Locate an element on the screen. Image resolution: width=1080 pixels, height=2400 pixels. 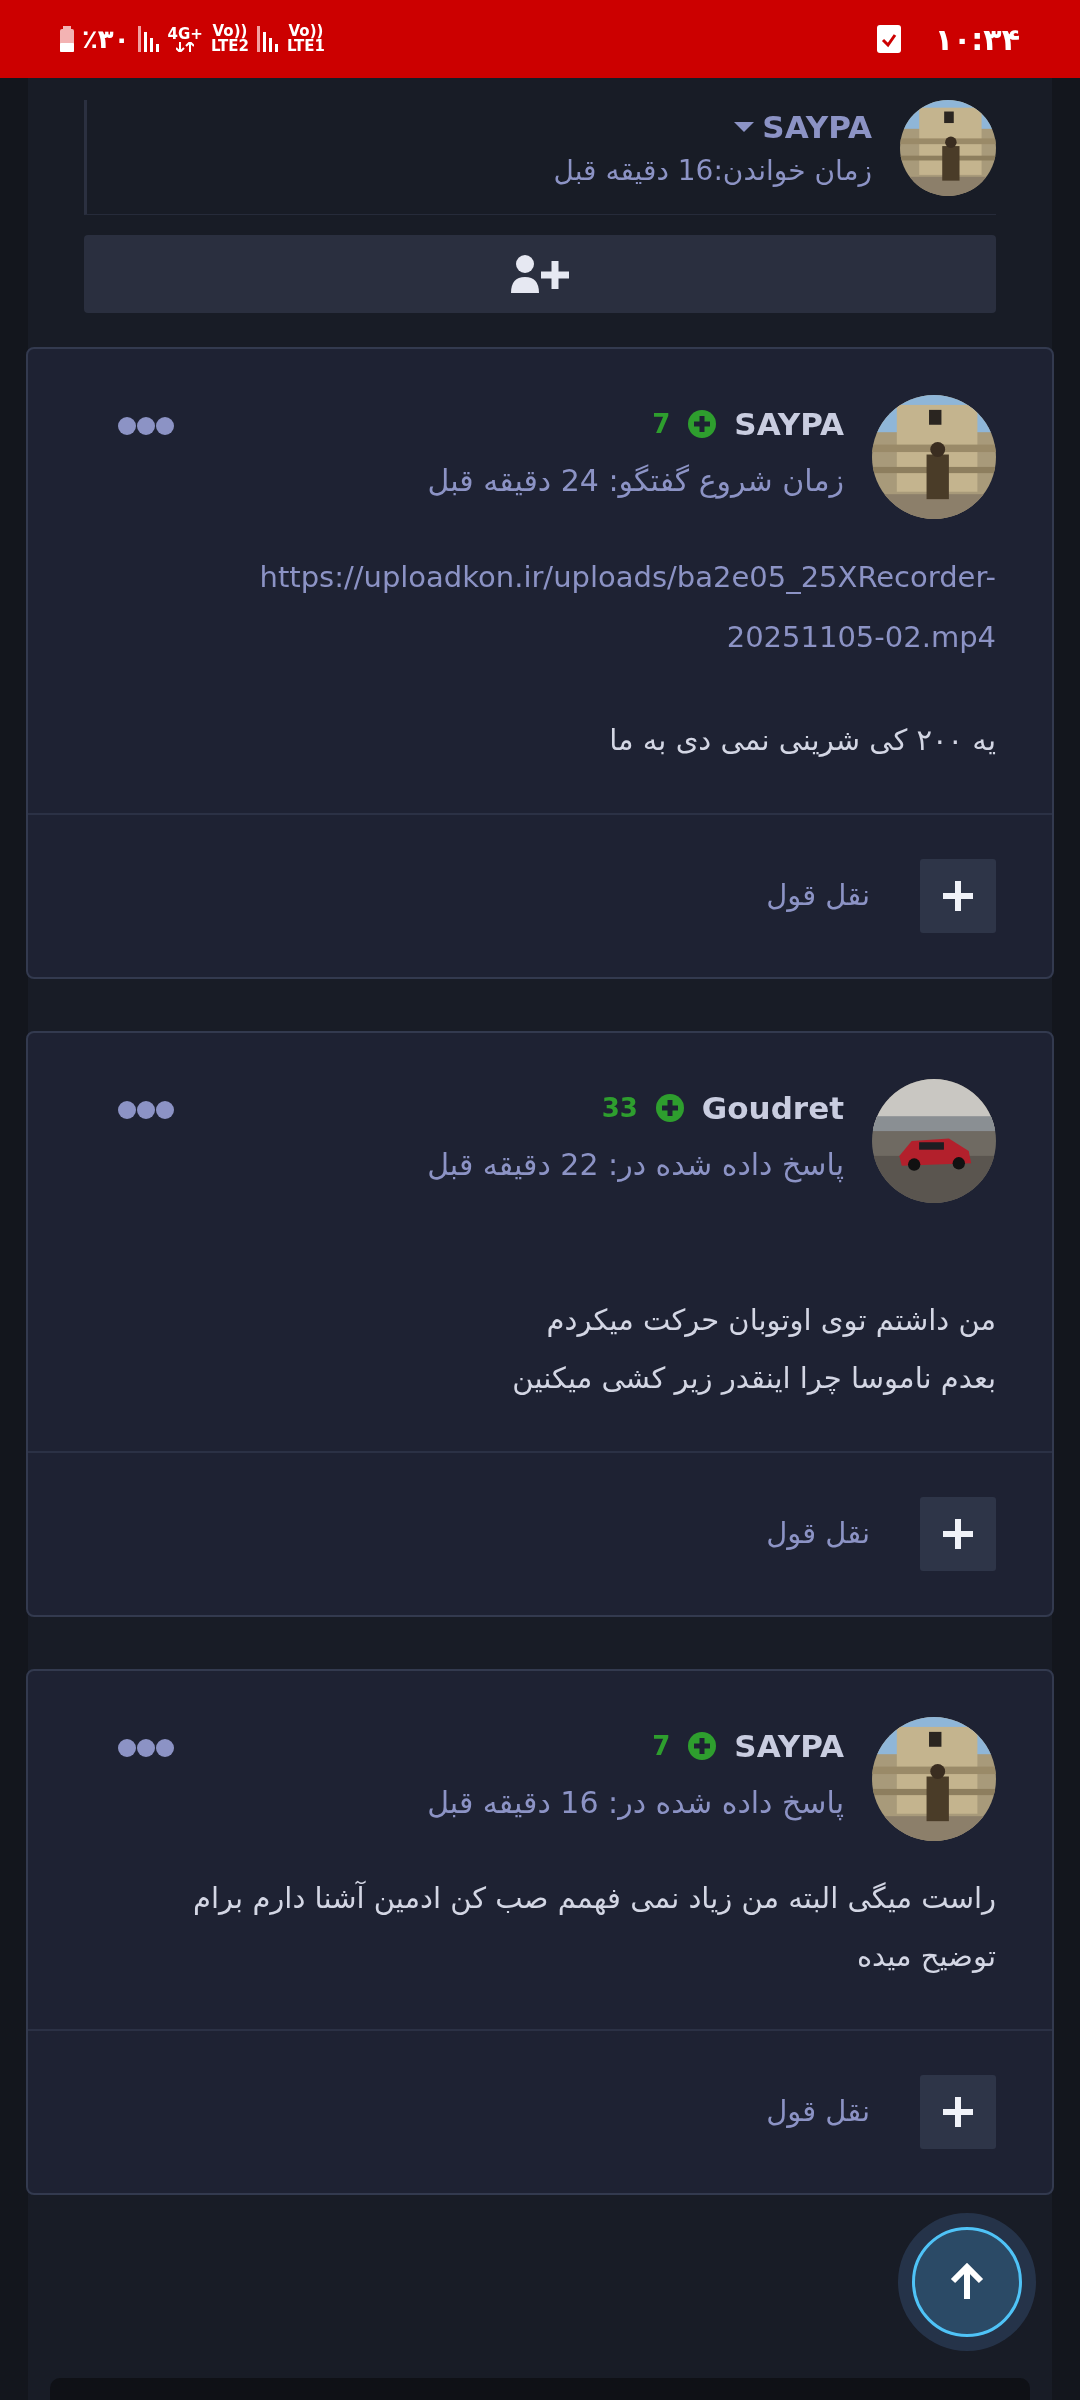
read-time: زمان خواندن:16 دقیقه قبل is located at coordinates (712, 171).